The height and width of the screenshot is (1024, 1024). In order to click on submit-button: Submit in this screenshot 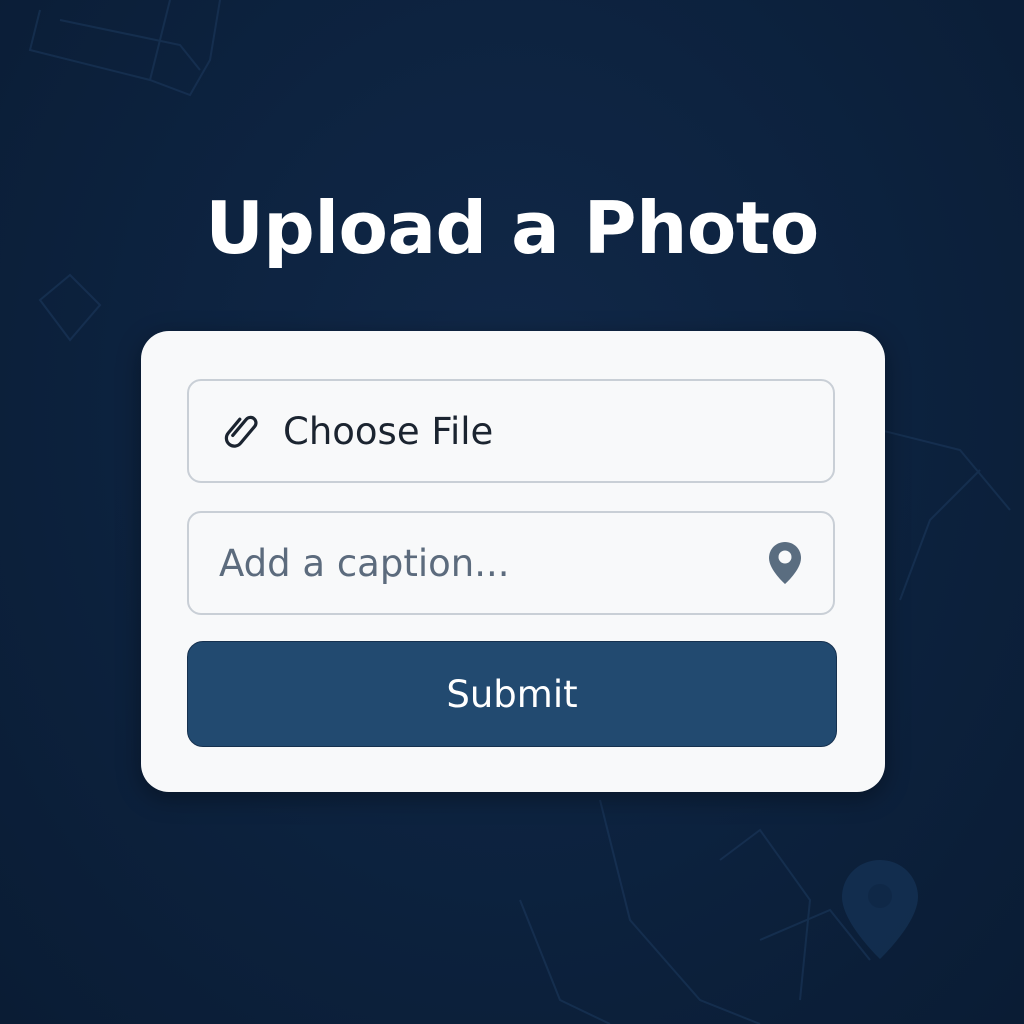, I will do `click(512, 694)`.